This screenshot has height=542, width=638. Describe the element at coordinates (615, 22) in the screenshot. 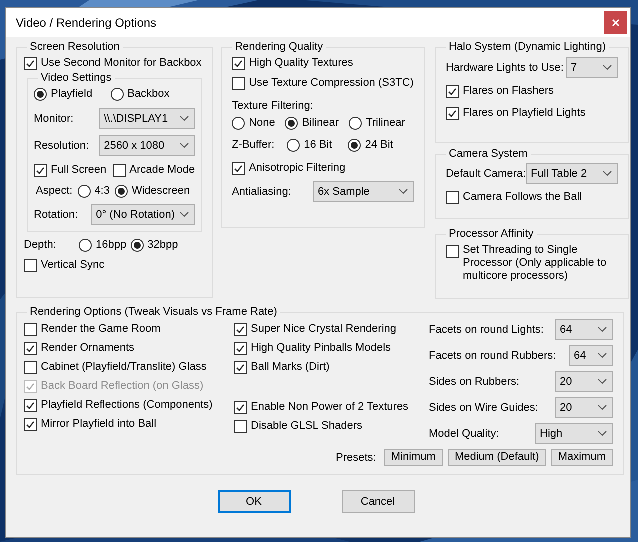

I see `close-button` at that location.